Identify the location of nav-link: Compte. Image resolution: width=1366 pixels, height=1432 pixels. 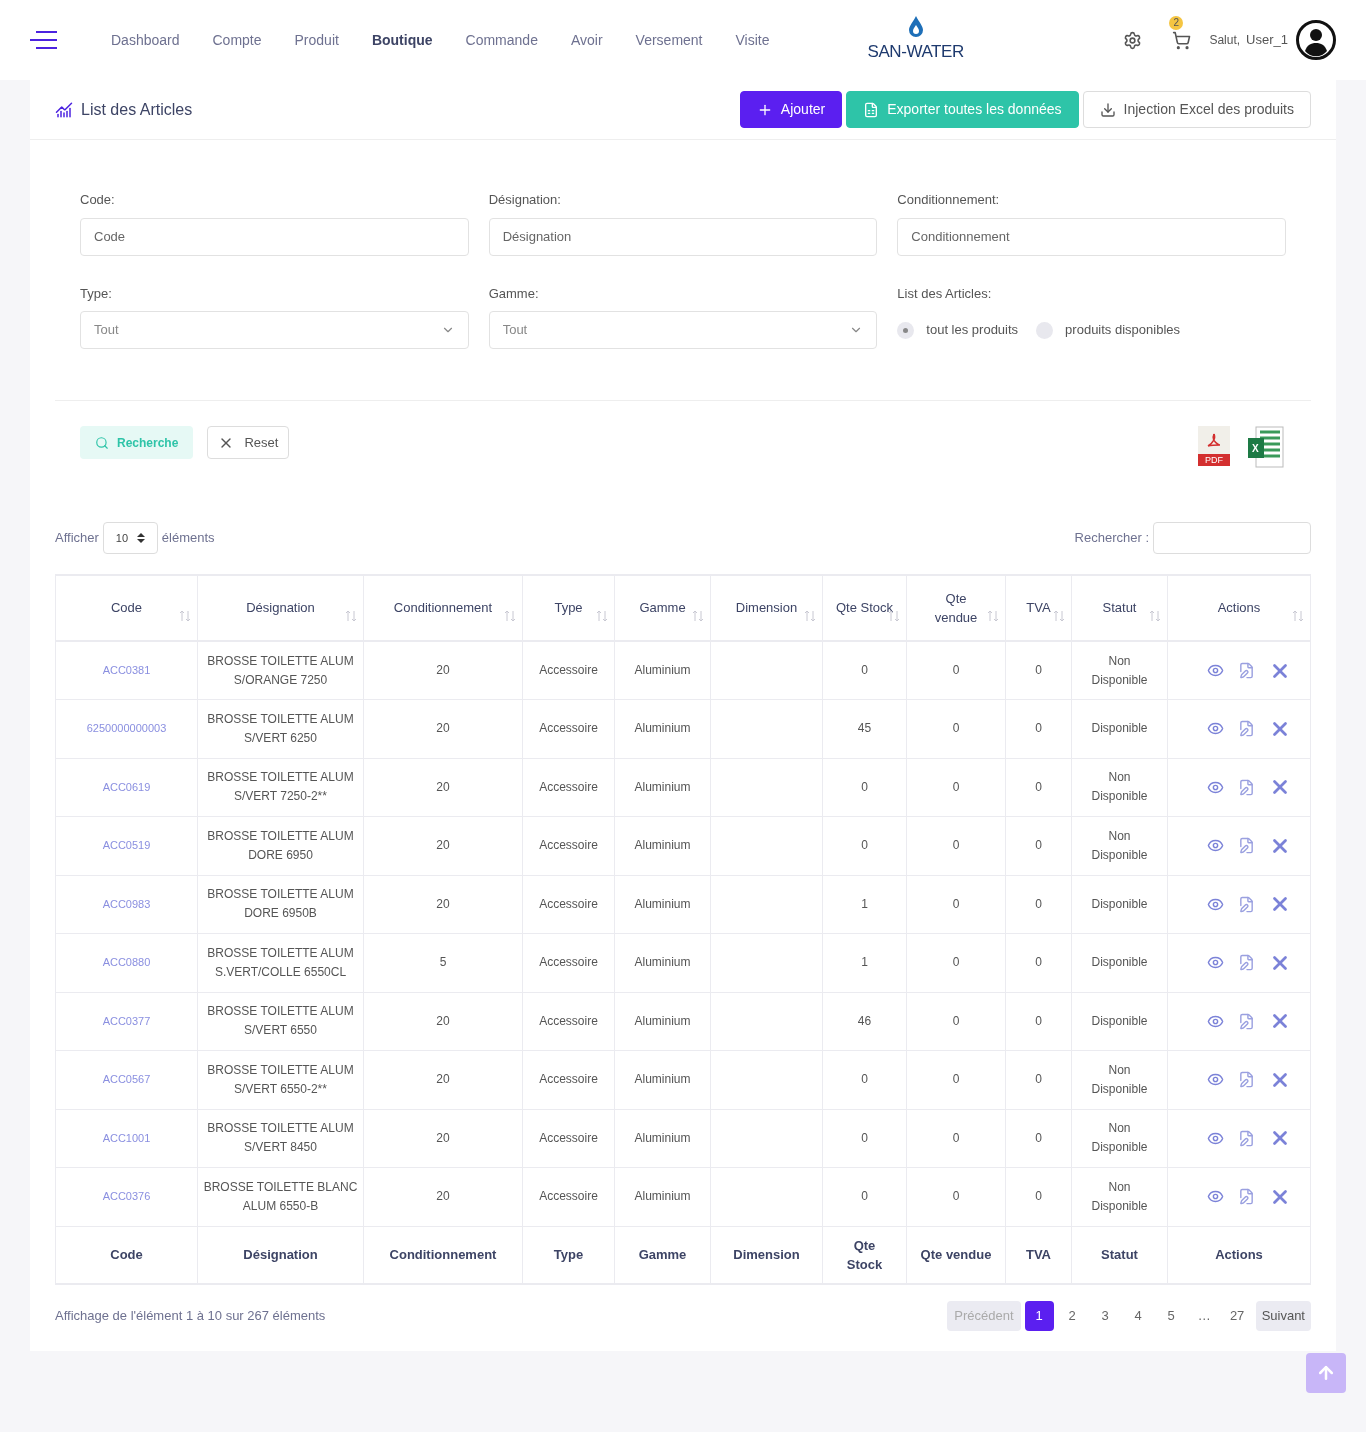
(237, 40).